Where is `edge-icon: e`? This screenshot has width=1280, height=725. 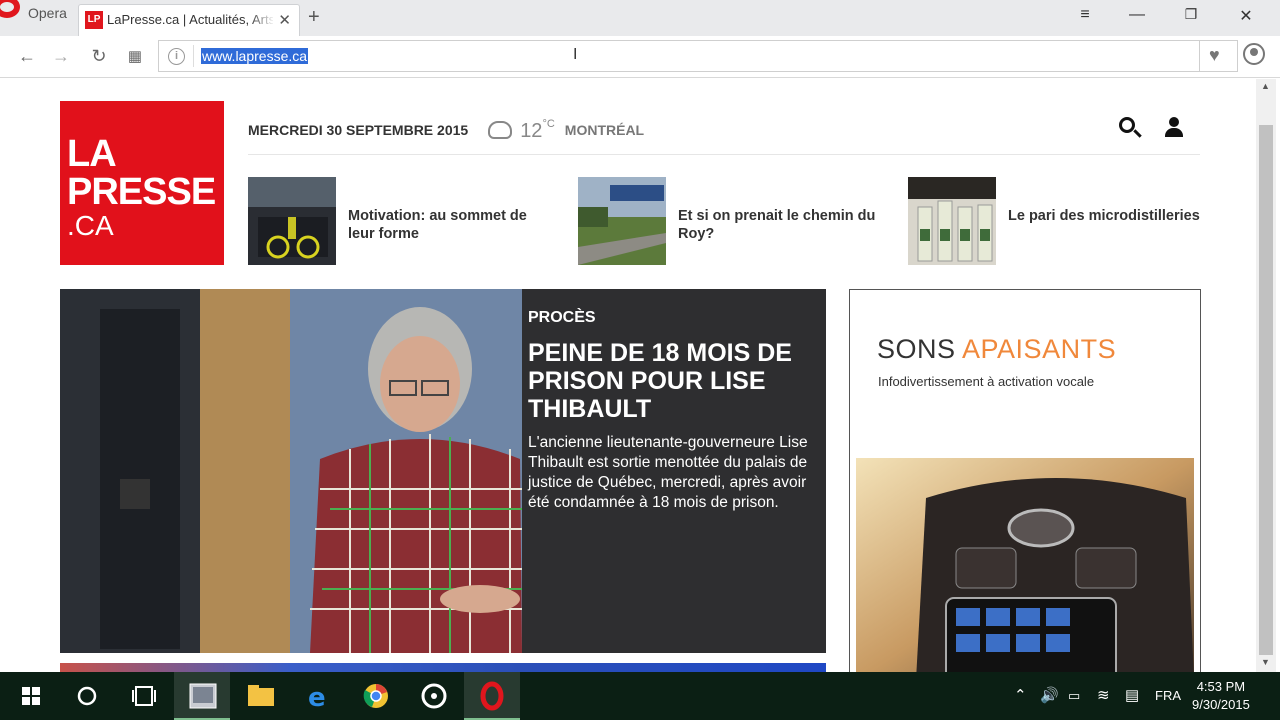 edge-icon: e is located at coordinates (317, 698).